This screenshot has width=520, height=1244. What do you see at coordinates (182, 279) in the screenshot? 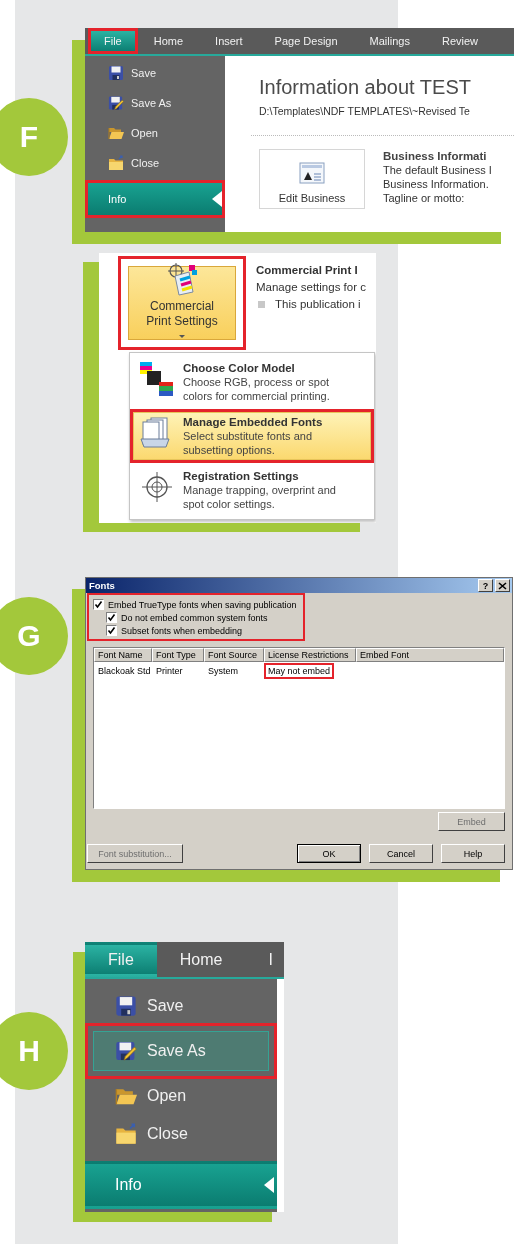
I see `print-target-icon` at bounding box center [182, 279].